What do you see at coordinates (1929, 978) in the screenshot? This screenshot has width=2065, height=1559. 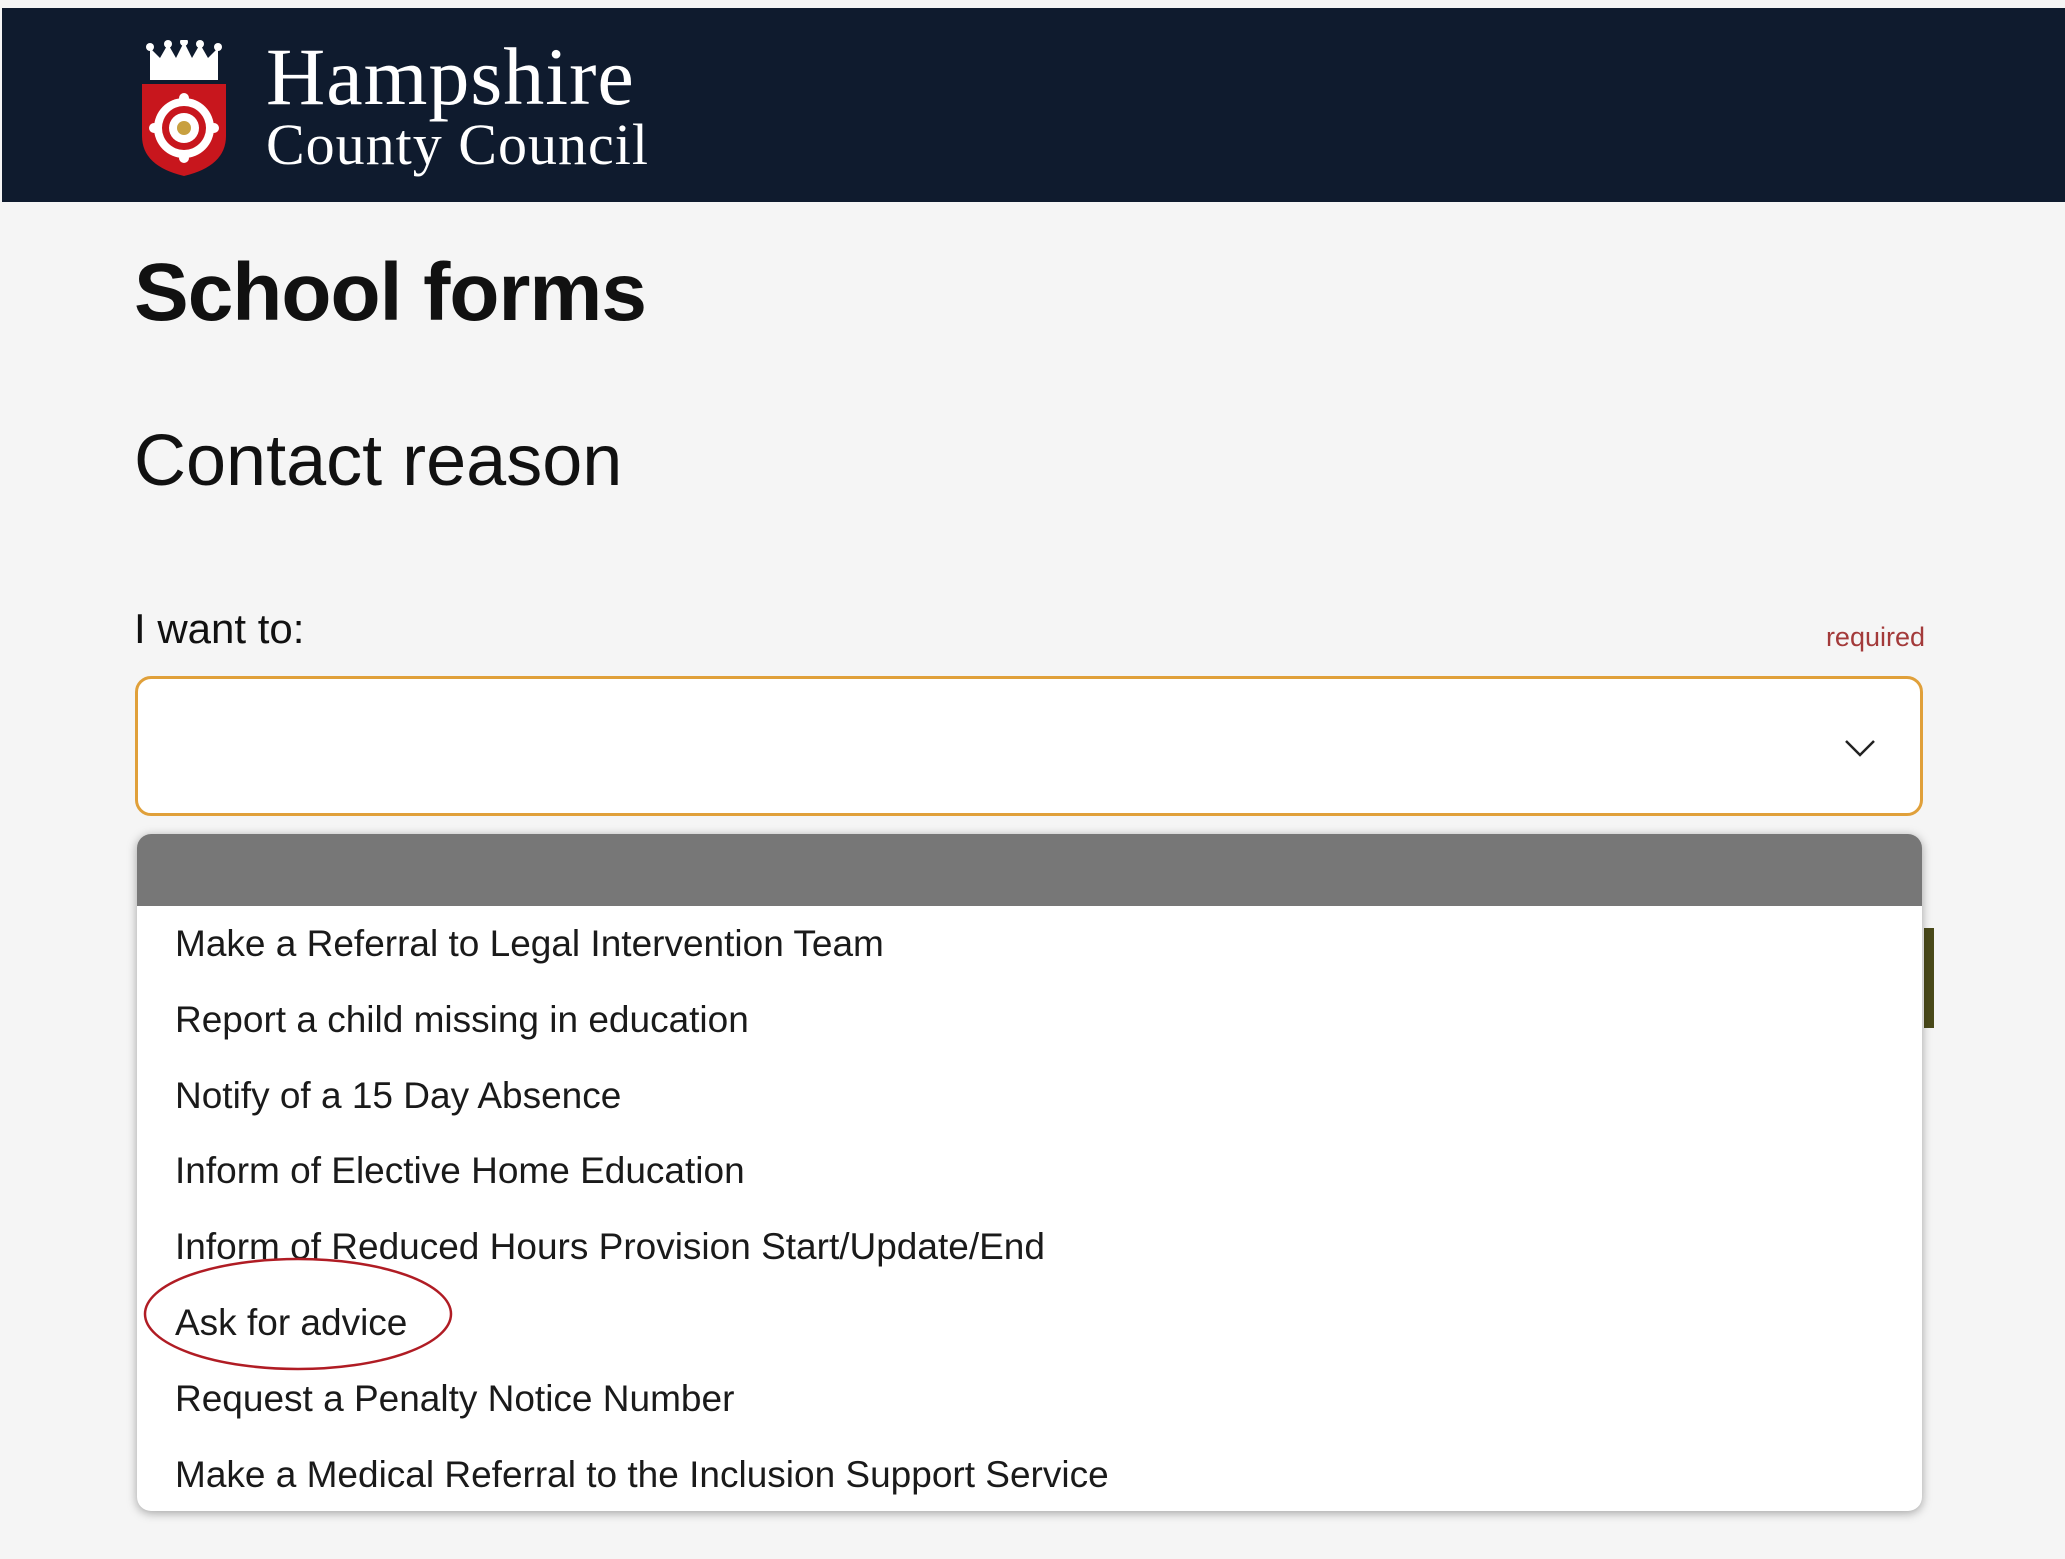 I see `background-button-edge` at bounding box center [1929, 978].